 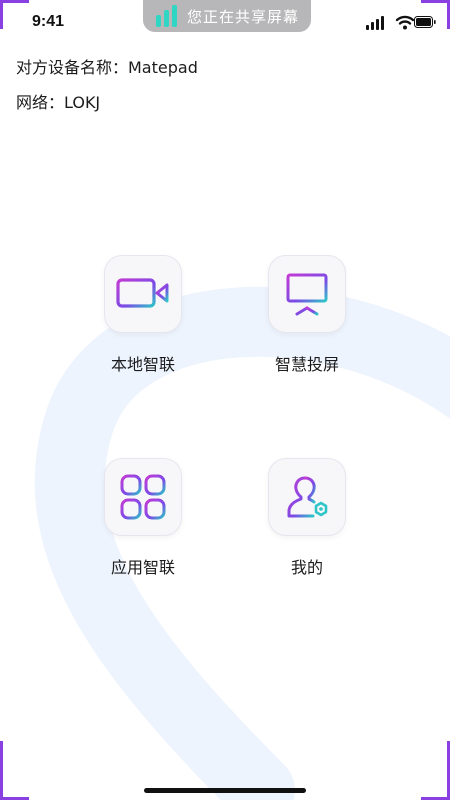 What do you see at coordinates (375, 23) in the screenshot?
I see `signal-icon` at bounding box center [375, 23].